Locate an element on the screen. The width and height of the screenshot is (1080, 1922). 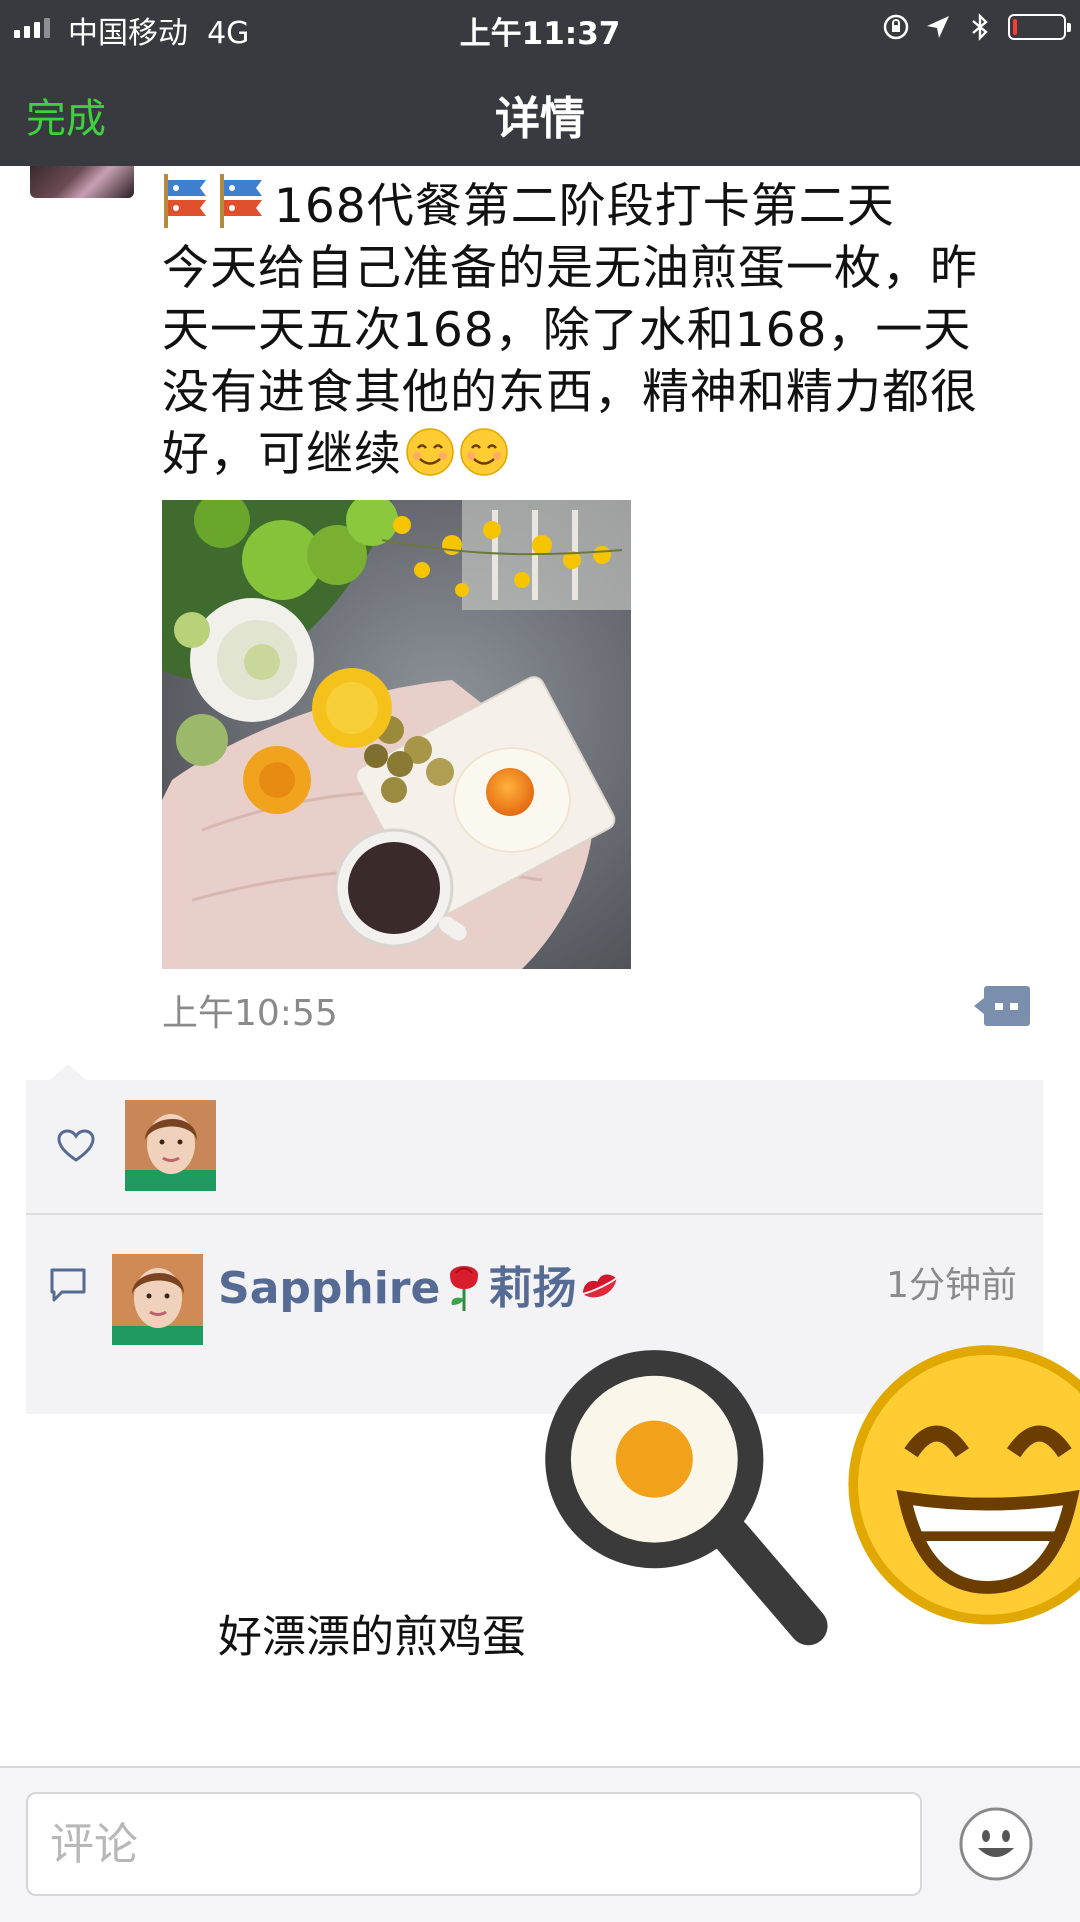
post-line-2: 今天给自己准备的是无油煎蛋一枚，昨 is located at coordinates (570, 268).